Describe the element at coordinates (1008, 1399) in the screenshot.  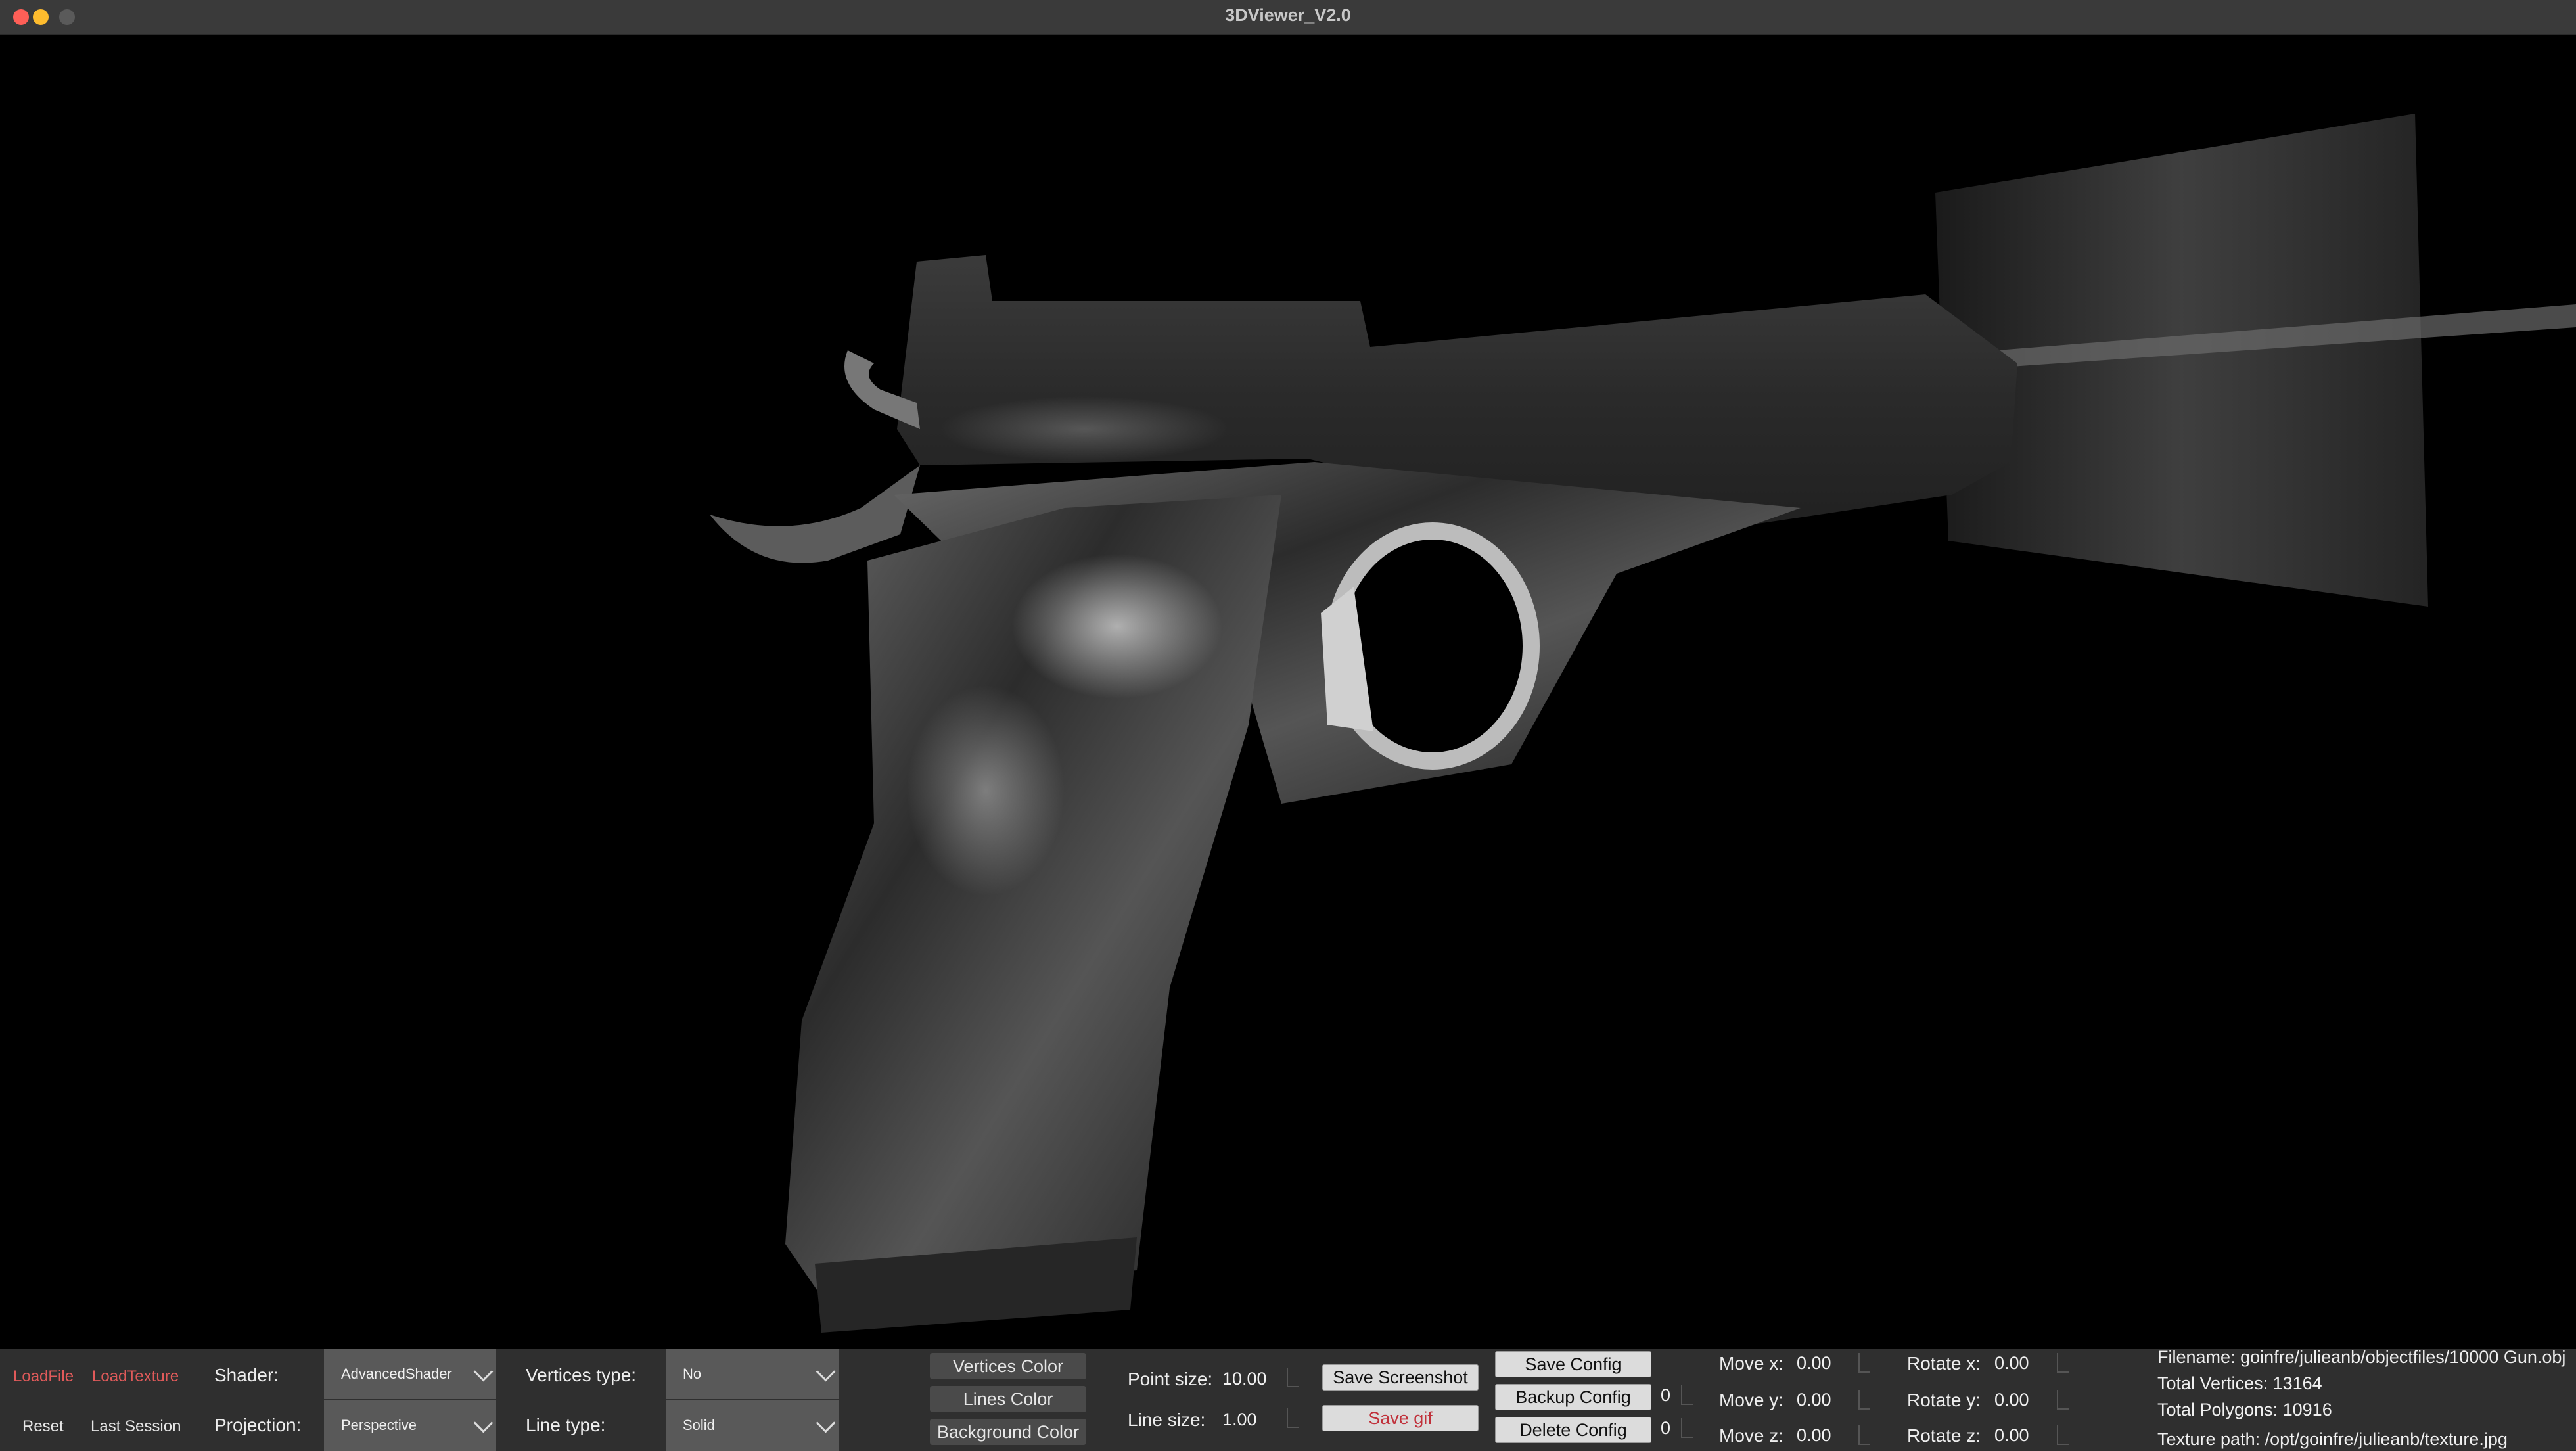
I see `lines-color-button: Lines Color` at that location.